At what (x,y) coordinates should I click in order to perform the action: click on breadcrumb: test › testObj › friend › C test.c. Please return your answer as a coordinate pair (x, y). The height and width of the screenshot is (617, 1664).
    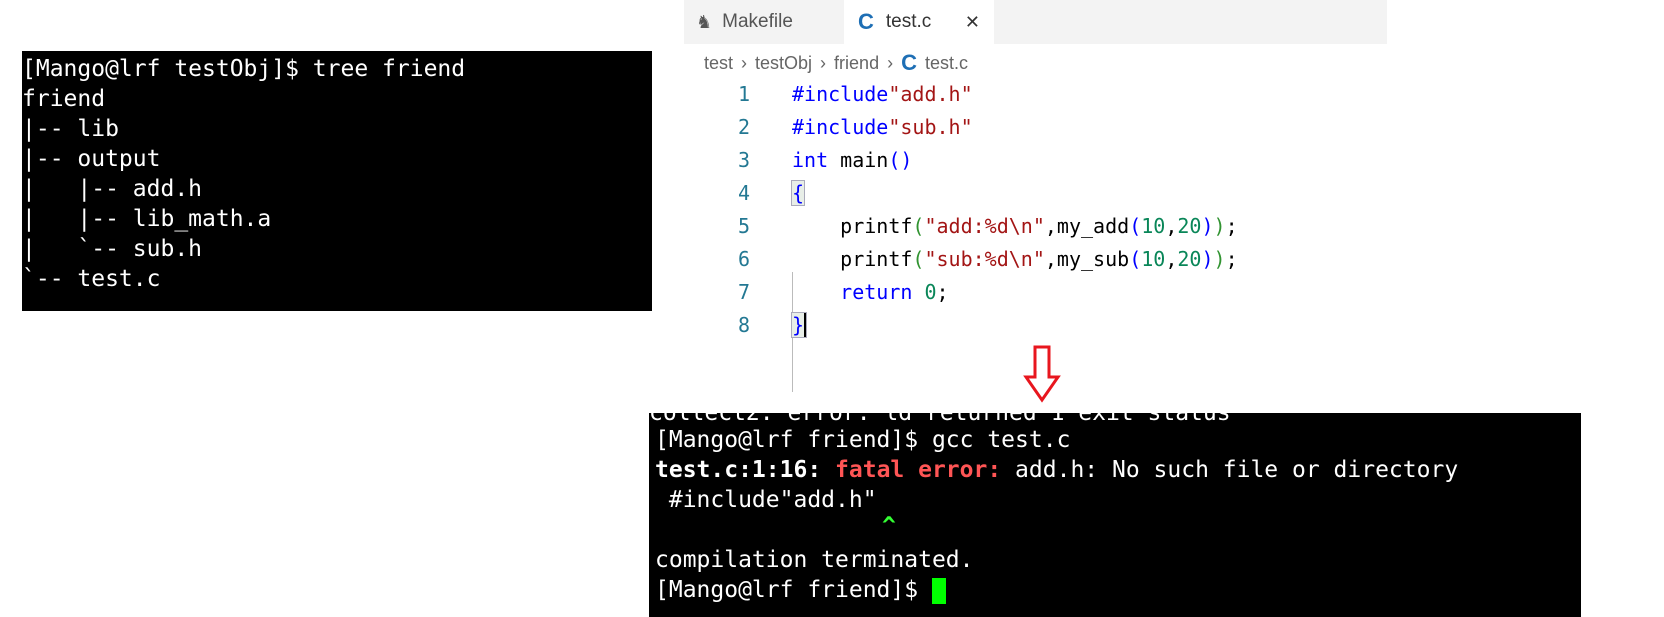
    Looking at the image, I should click on (836, 63).